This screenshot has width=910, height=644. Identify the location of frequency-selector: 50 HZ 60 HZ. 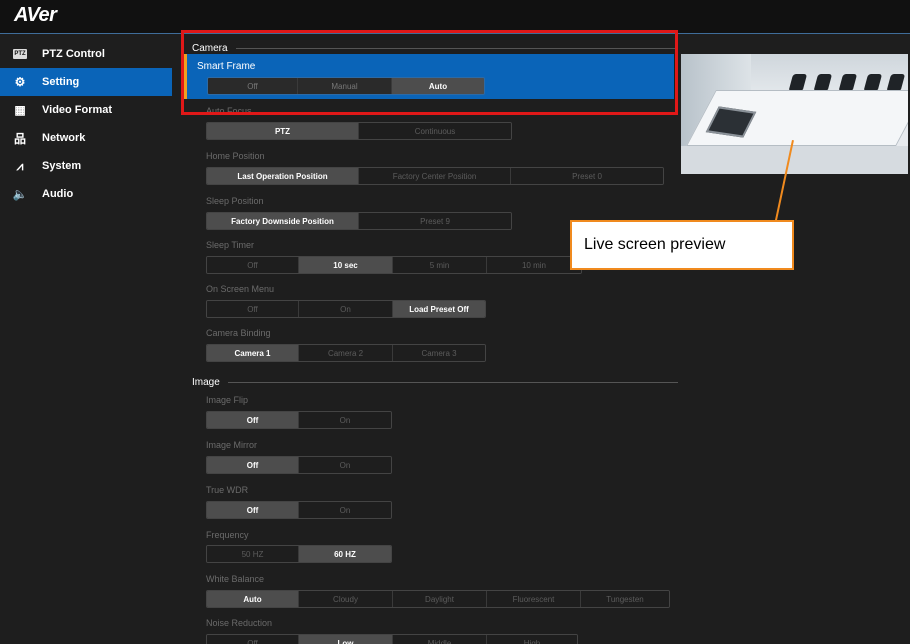
(299, 554).